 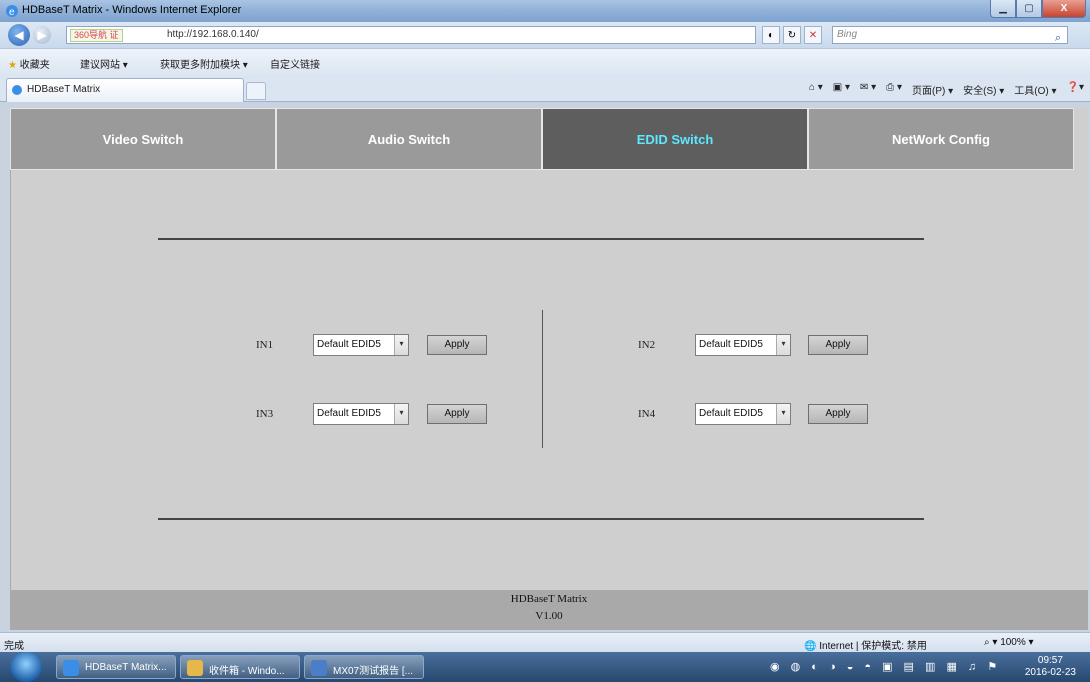 I want to click on tab-title: HDBaseT Matrix, so click(x=64, y=89).